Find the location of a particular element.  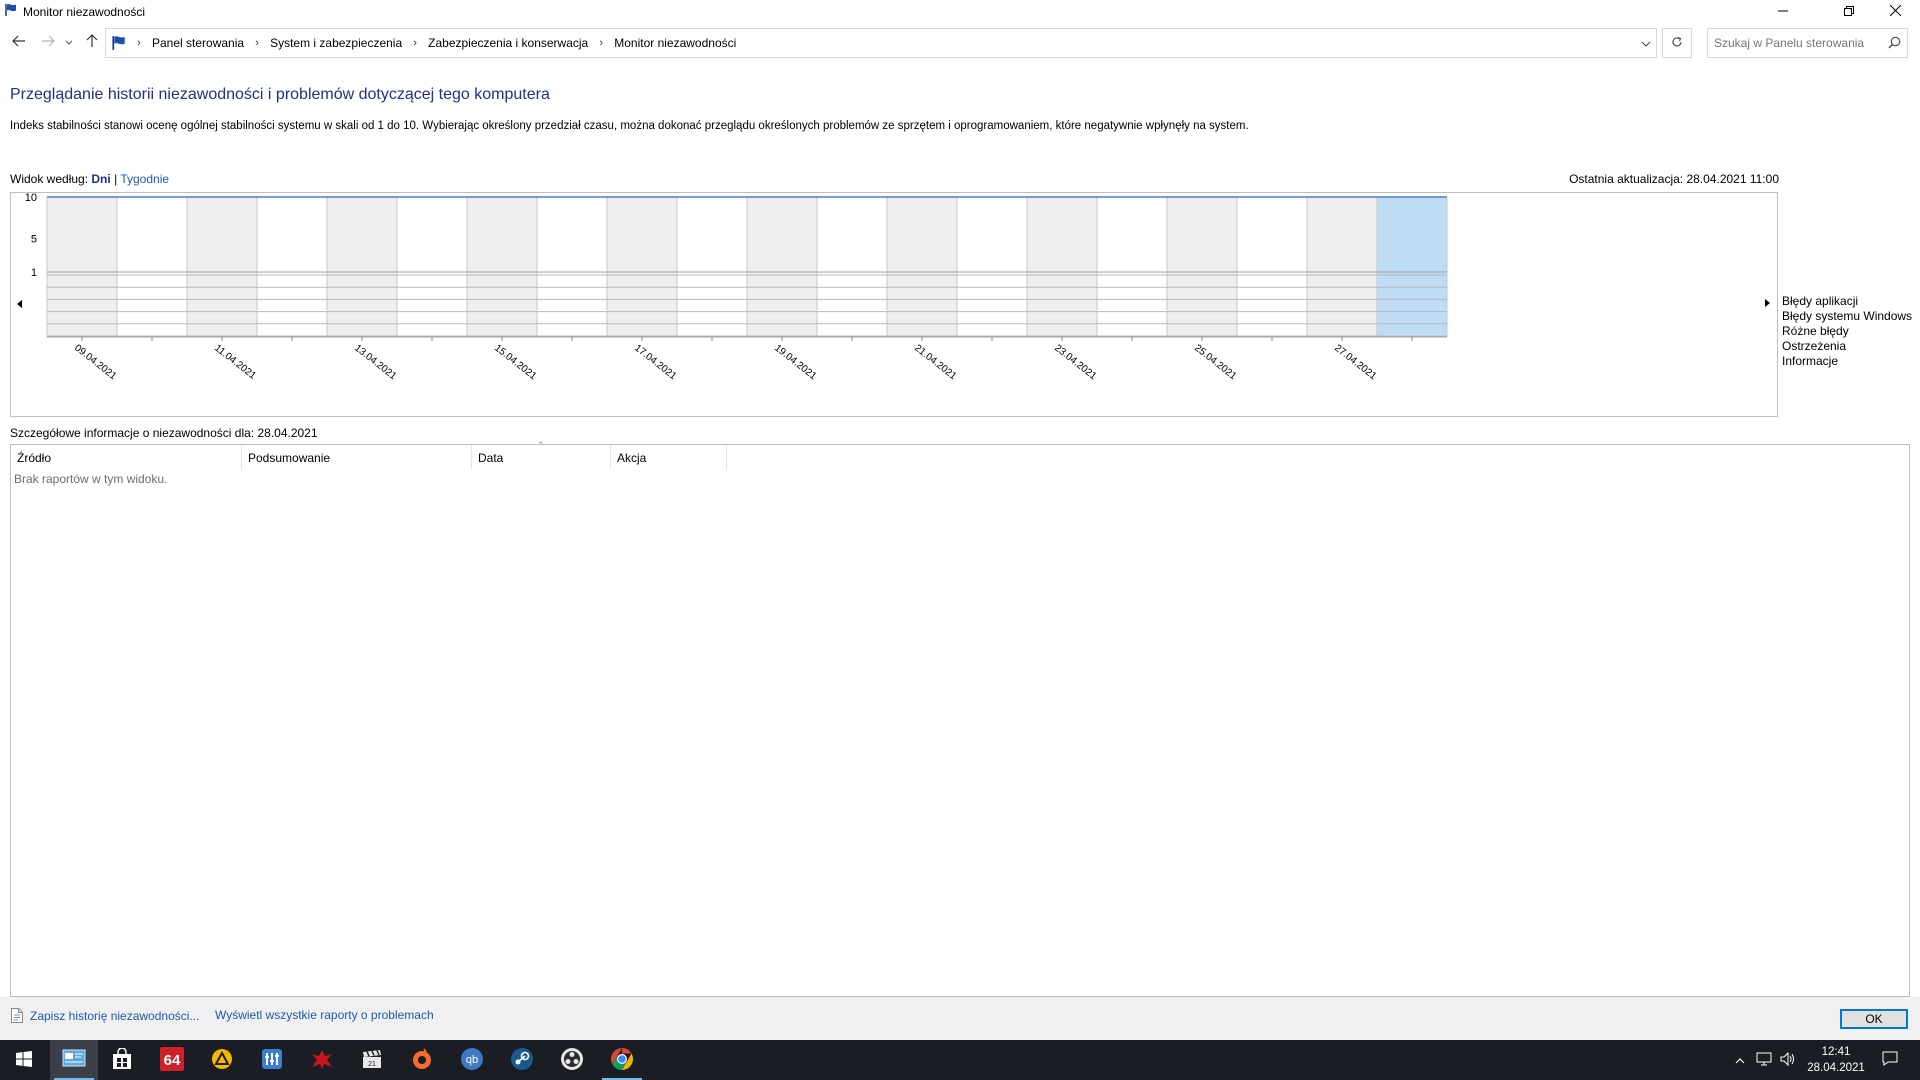

search-box is located at coordinates (1807, 43).